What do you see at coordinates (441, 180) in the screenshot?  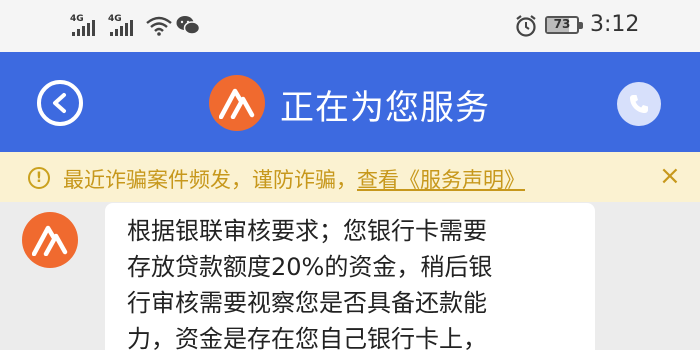 I see `service-statement-link: 查看《服务声明》` at bounding box center [441, 180].